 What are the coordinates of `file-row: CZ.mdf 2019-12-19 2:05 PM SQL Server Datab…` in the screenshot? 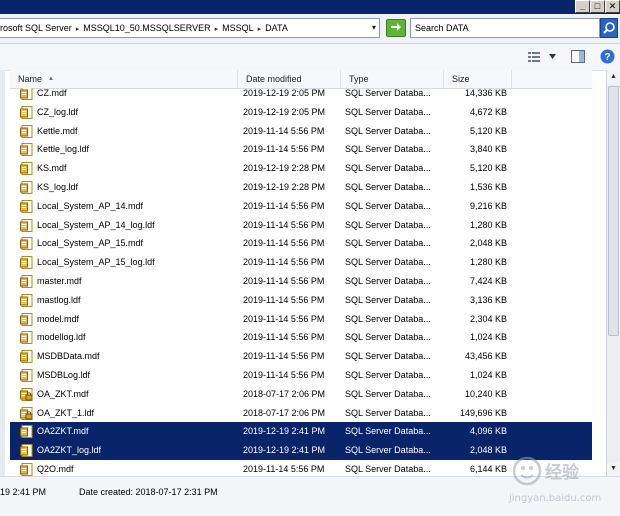 It's located at (301, 95).